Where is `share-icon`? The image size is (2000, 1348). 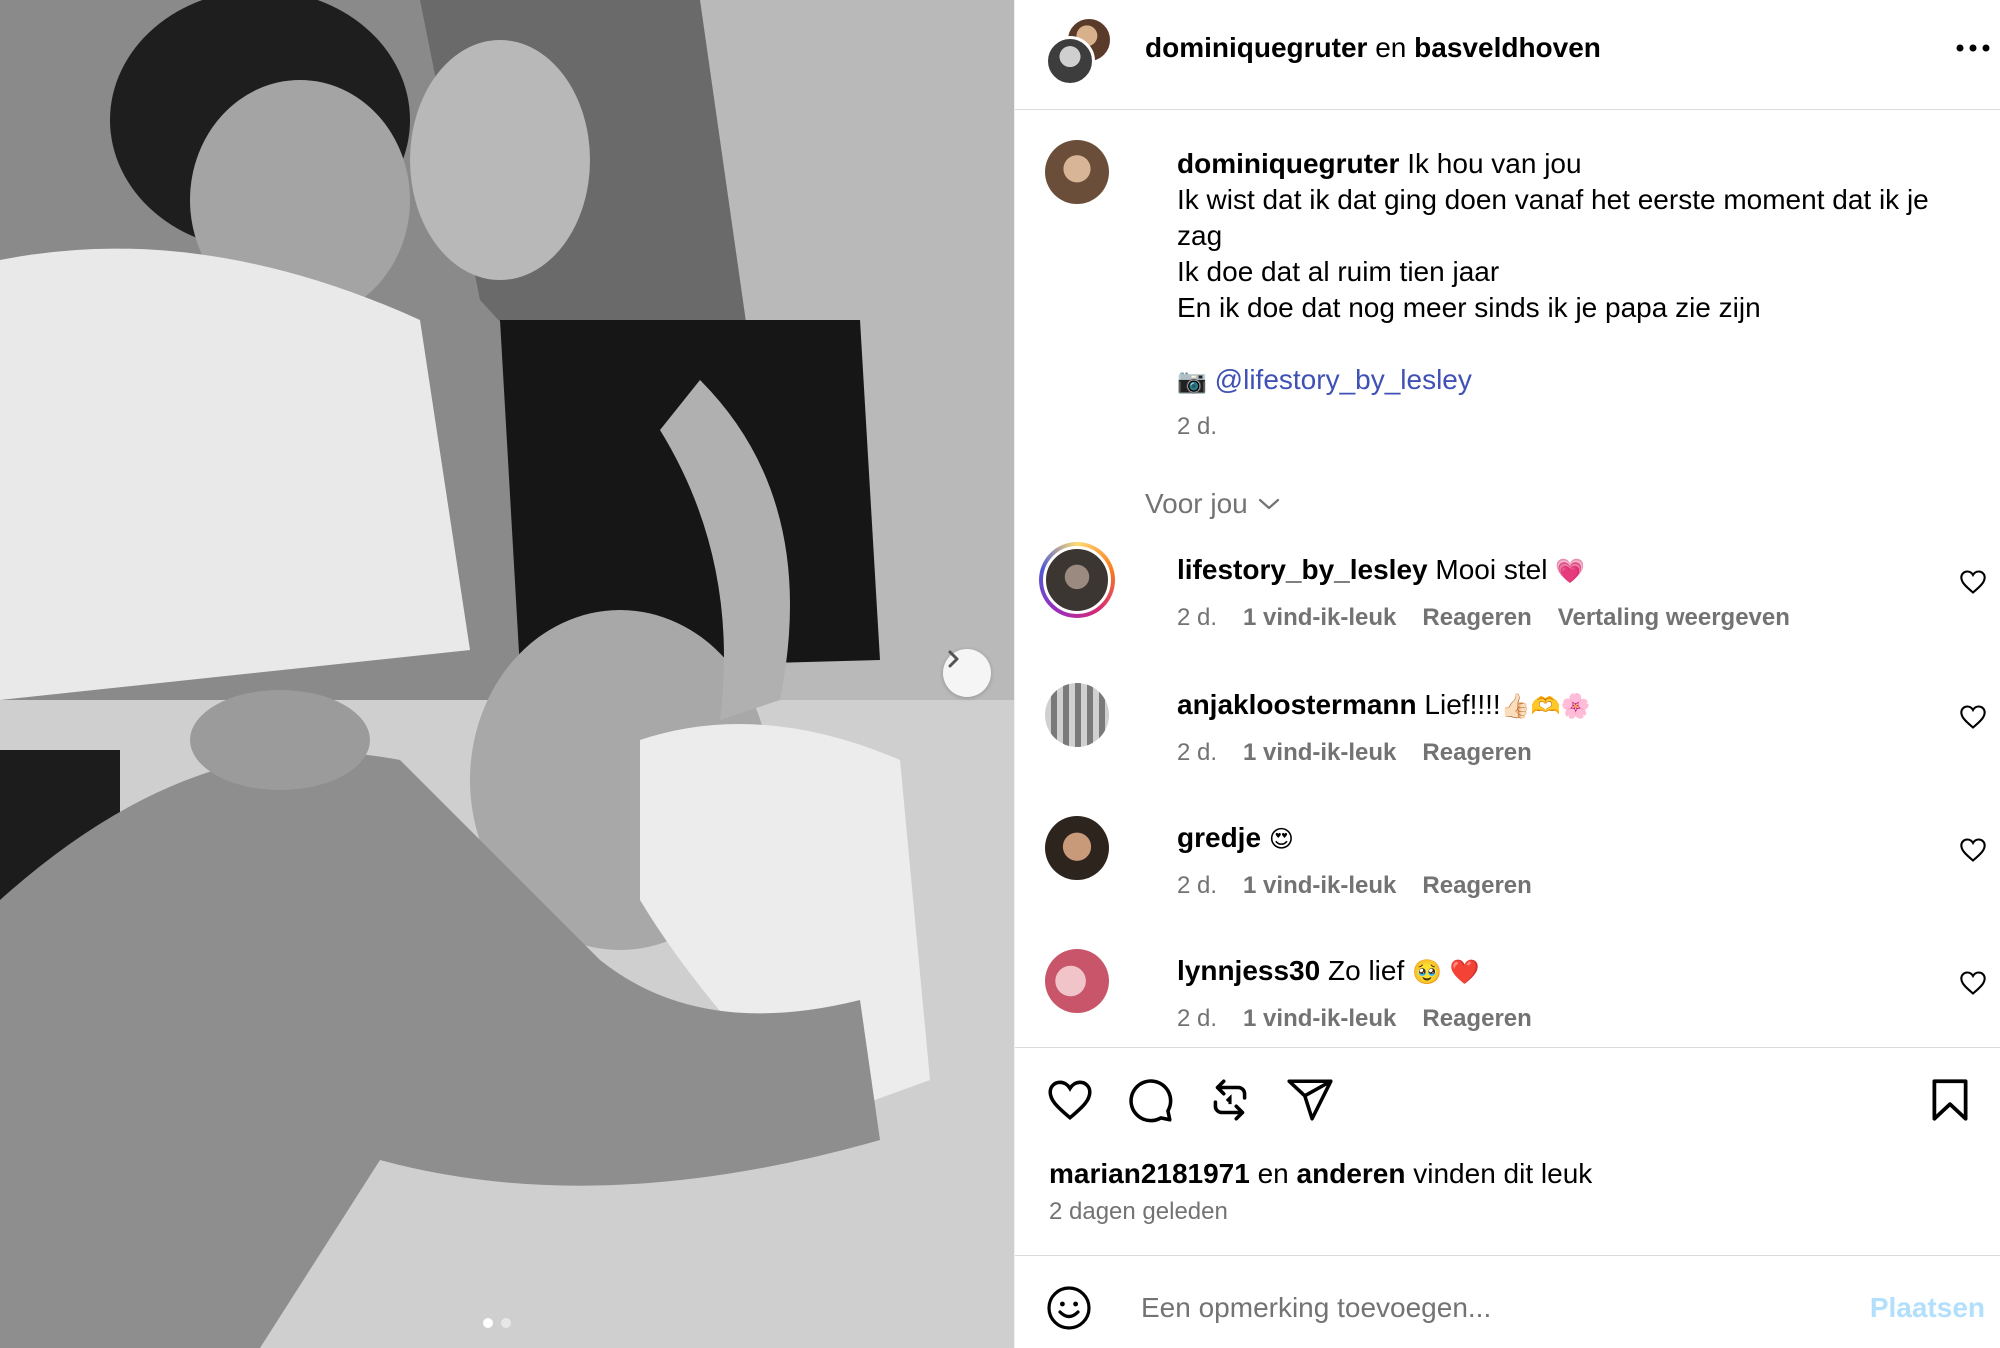
share-icon is located at coordinates (1310, 1100).